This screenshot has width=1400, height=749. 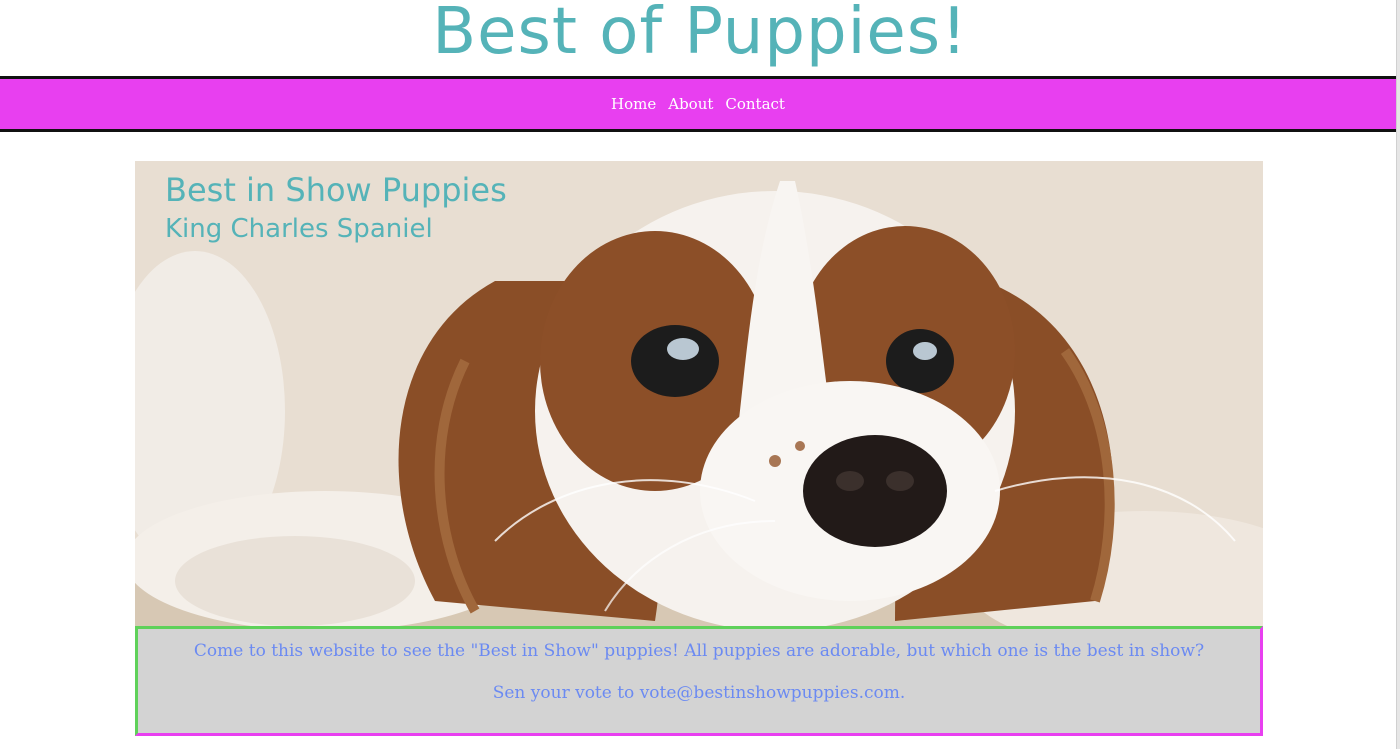 What do you see at coordinates (690, 104) in the screenshot?
I see `nav-link-about: About` at bounding box center [690, 104].